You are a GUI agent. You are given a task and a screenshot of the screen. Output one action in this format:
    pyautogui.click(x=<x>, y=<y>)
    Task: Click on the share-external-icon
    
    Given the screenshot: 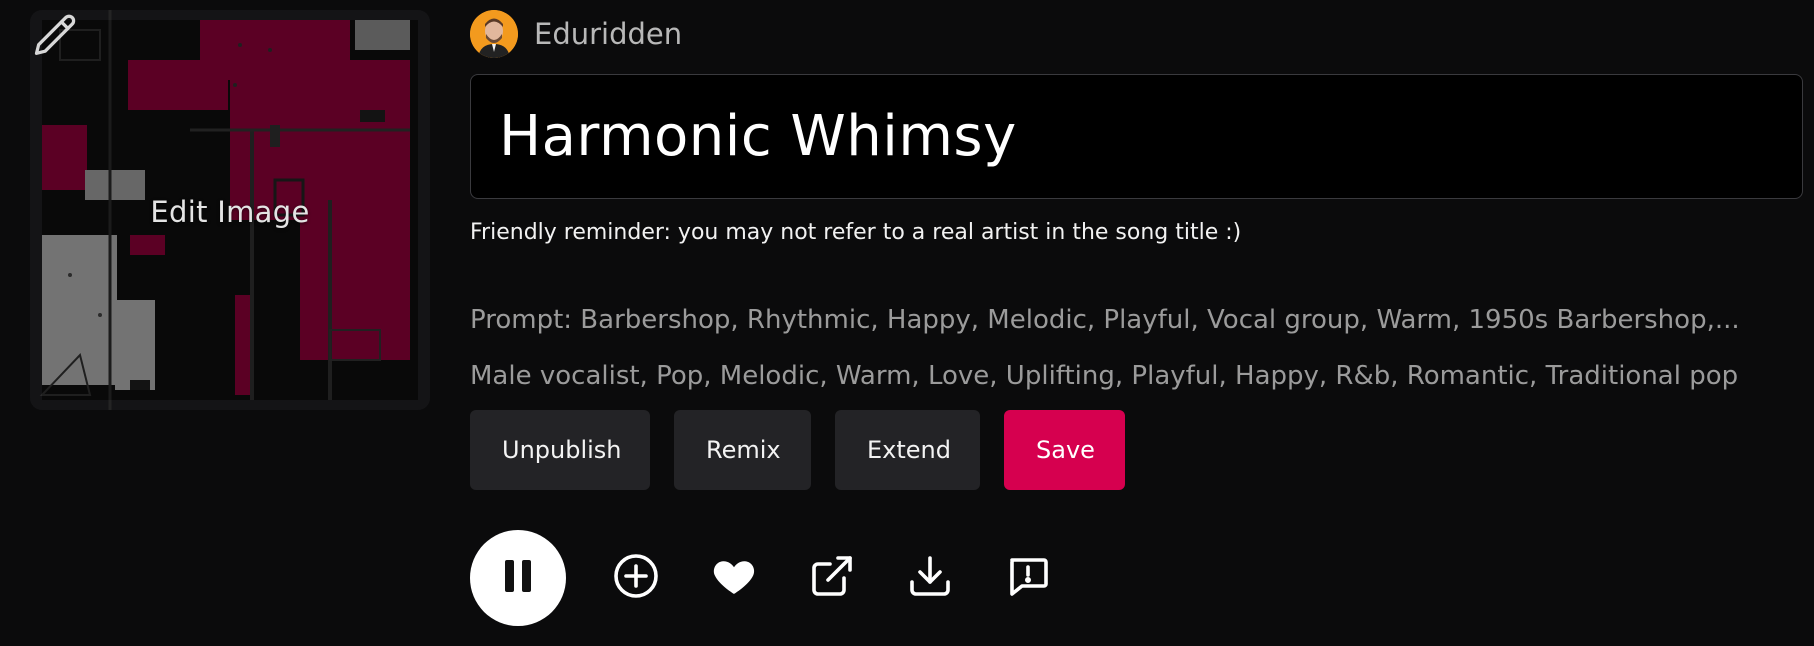 What is the action you would take?
    pyautogui.click(x=832, y=578)
    